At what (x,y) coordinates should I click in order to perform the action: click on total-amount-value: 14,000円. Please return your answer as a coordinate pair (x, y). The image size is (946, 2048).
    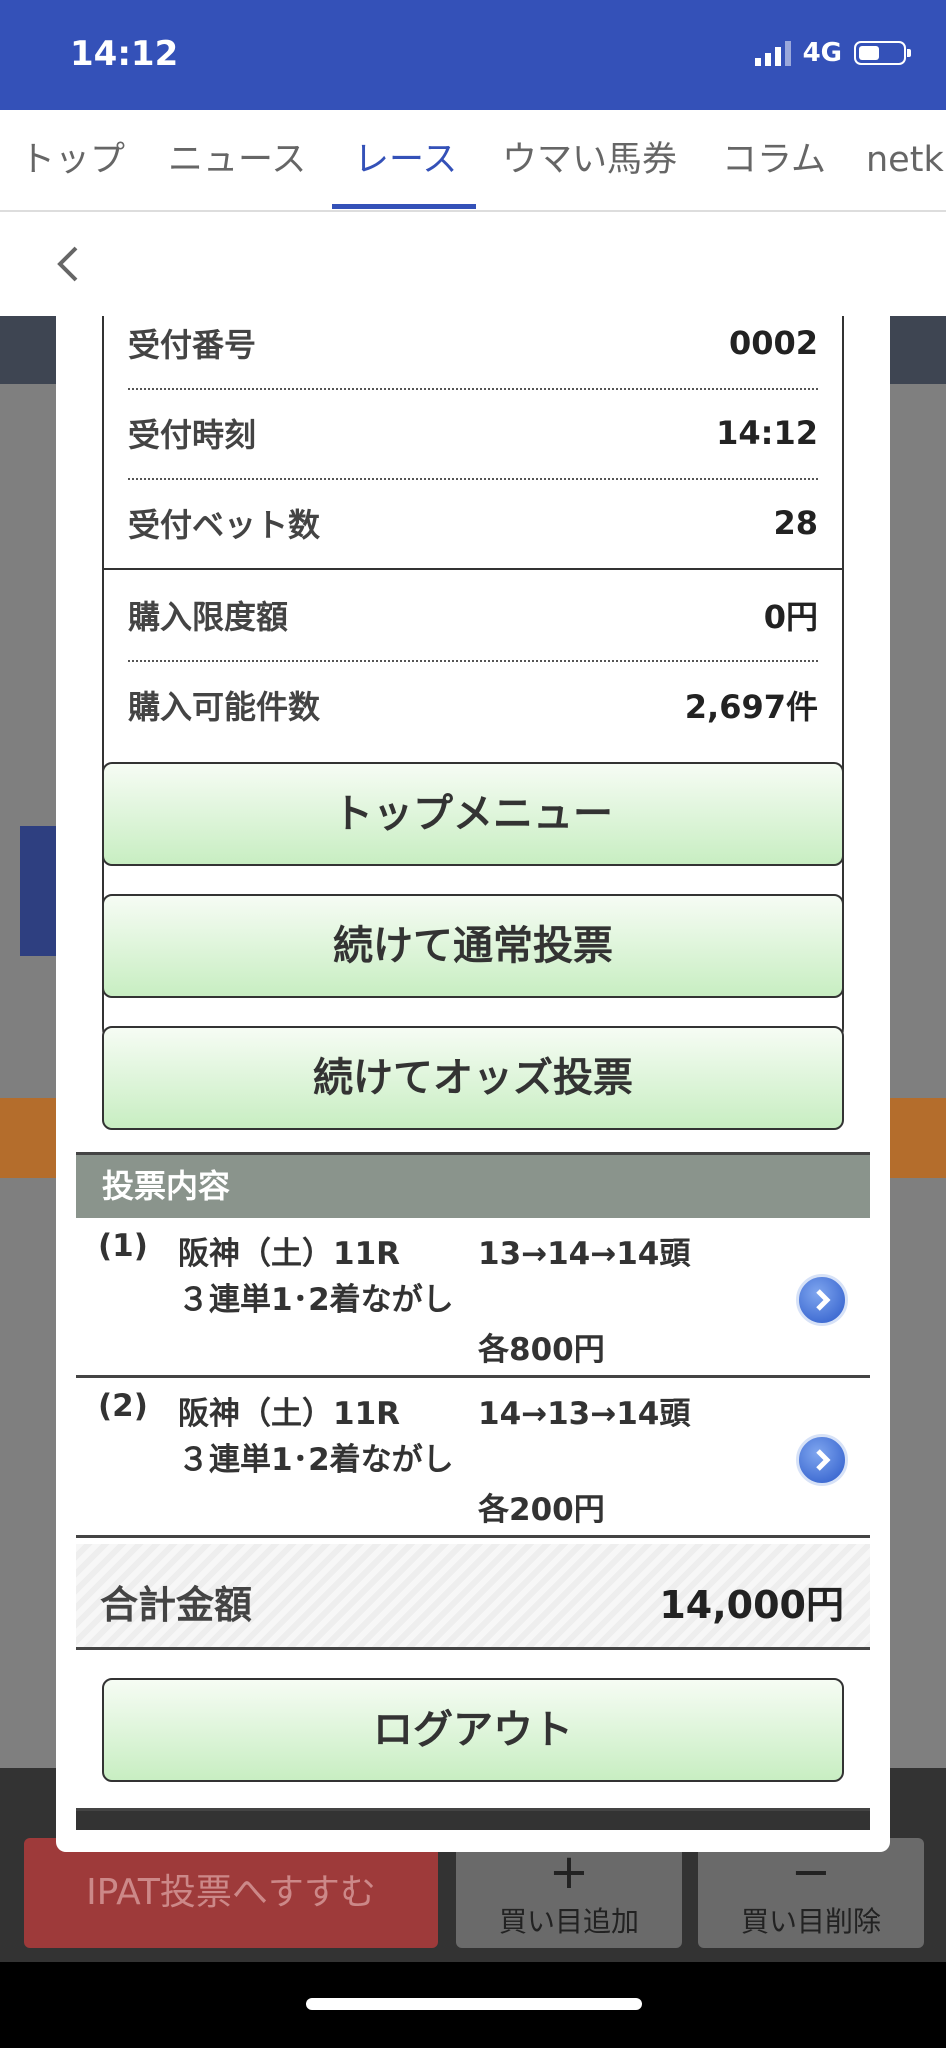
    Looking at the image, I should click on (751, 1605).